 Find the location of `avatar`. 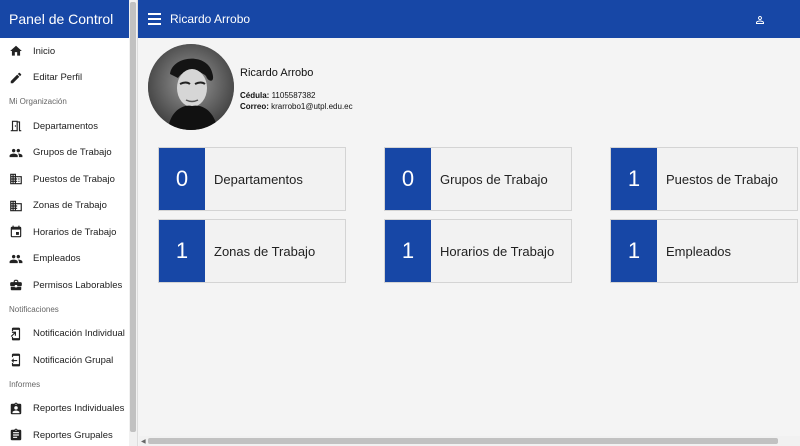

avatar is located at coordinates (191, 87).